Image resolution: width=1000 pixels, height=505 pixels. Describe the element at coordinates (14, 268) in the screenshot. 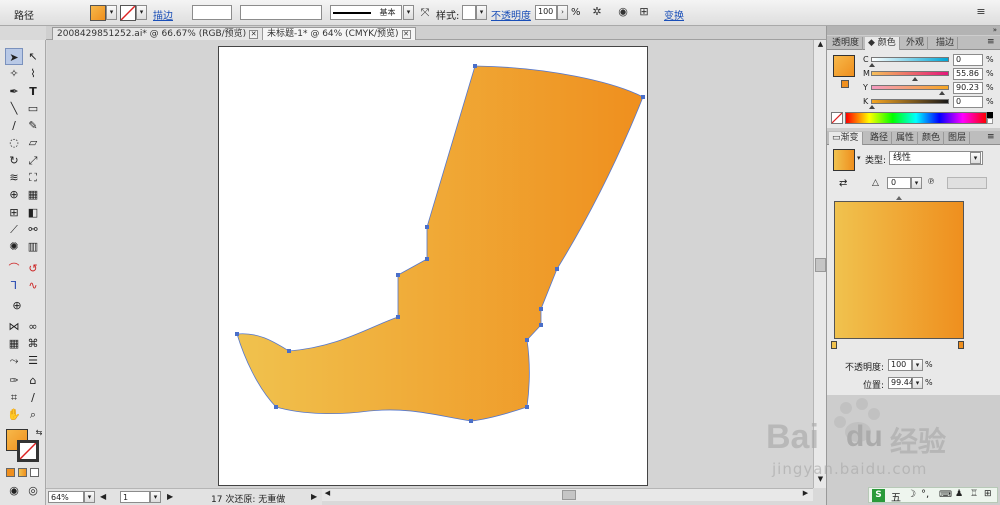

I see `anchor-add-icon: ⌒` at that location.